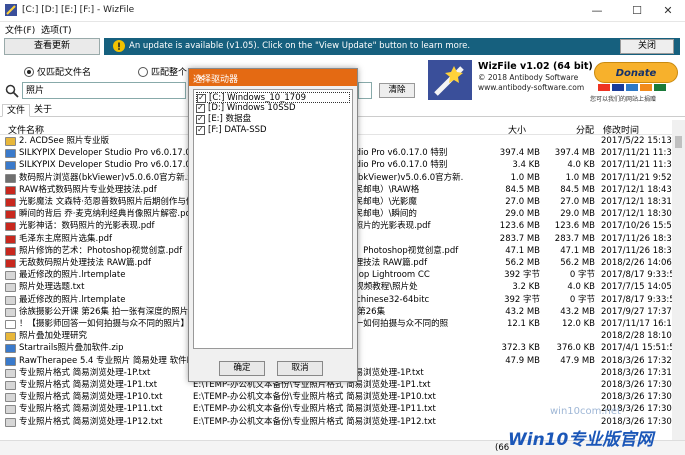  Describe the element at coordinates (636, 348) in the screenshot. I see `file-date-cell: 2017/4/1 15:51:59` at that location.